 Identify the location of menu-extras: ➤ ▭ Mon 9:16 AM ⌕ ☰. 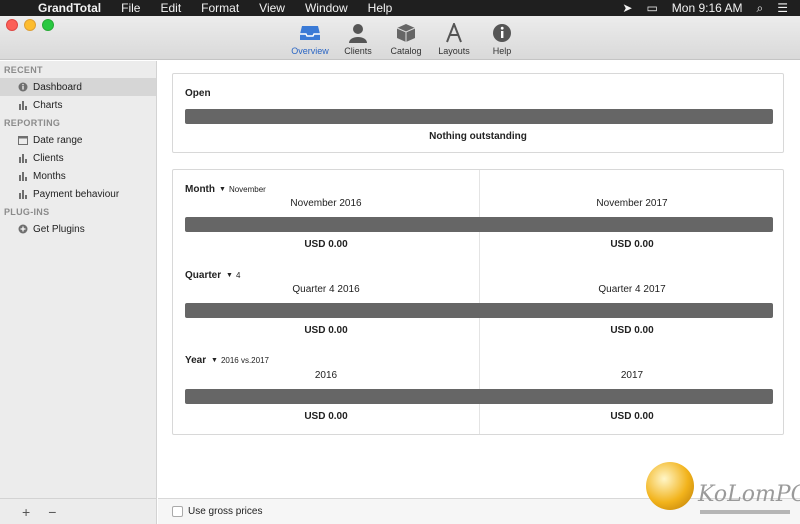
(711, 8).